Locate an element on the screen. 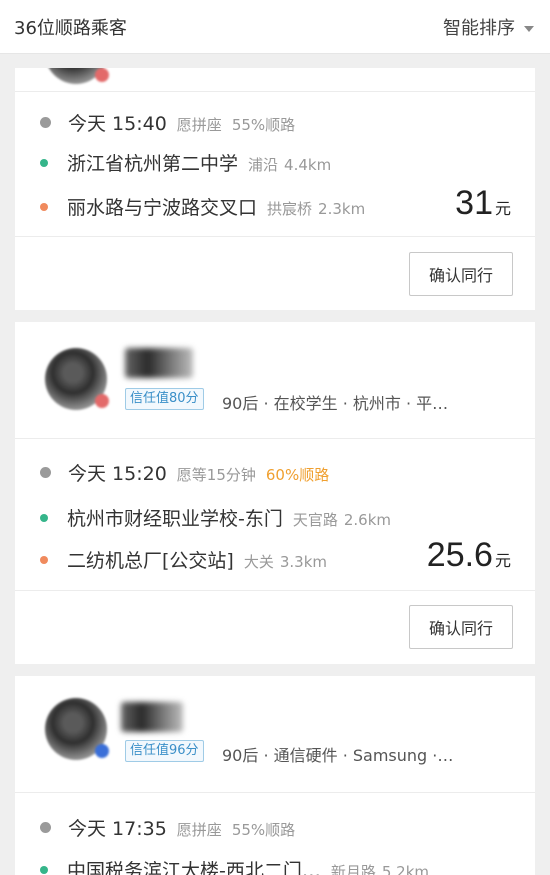 This screenshot has width=550, height=875. end-distance: 2.3km is located at coordinates (342, 209).